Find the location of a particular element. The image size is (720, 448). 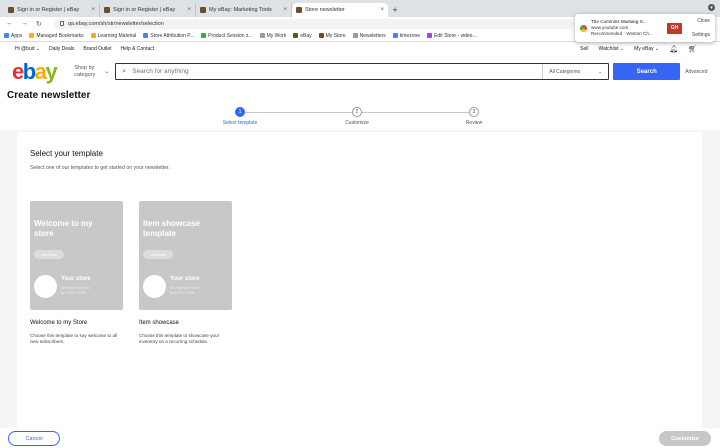

search-input is located at coordinates (337, 71).